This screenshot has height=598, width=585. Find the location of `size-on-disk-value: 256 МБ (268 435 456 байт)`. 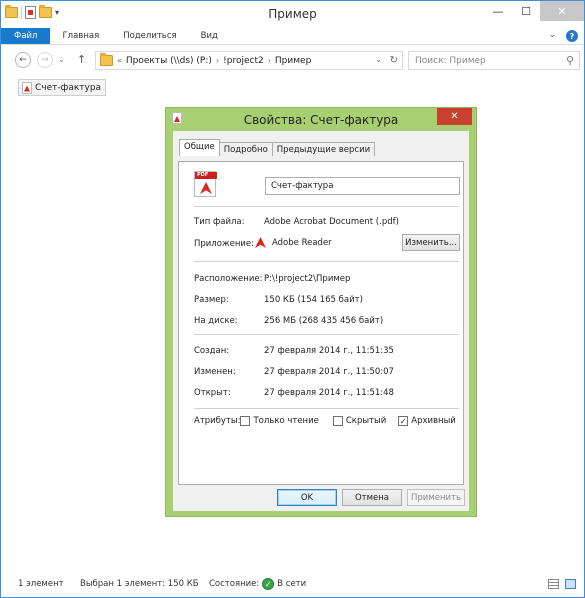

size-on-disk-value: 256 МБ (268 435 456 байт) is located at coordinates (324, 321).